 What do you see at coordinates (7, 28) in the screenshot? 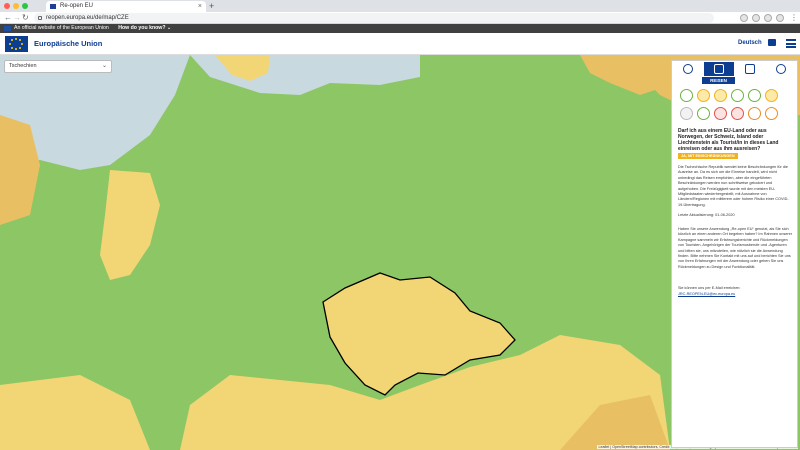
I see `eu-flag-icon` at bounding box center [7, 28].